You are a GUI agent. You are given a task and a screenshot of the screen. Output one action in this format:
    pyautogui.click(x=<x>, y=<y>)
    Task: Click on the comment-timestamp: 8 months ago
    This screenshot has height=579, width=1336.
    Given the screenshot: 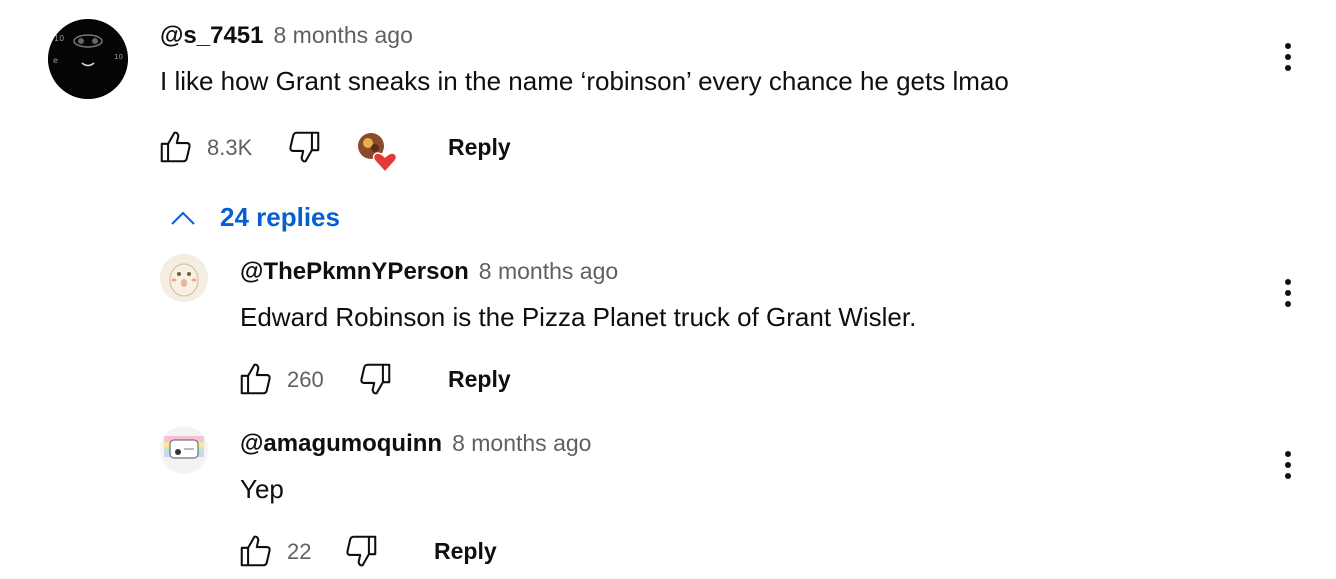 What is the action you would take?
    pyautogui.click(x=343, y=35)
    